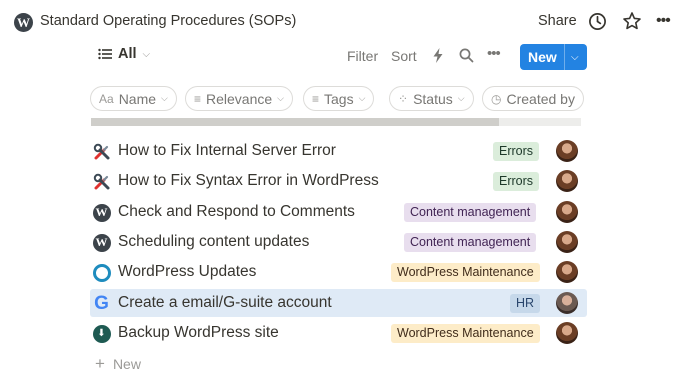 Image resolution: width=680 pixels, height=378 pixels. Describe the element at coordinates (227, 150) in the screenshot. I see `row-title: How to Fix Internal Server Error` at that location.